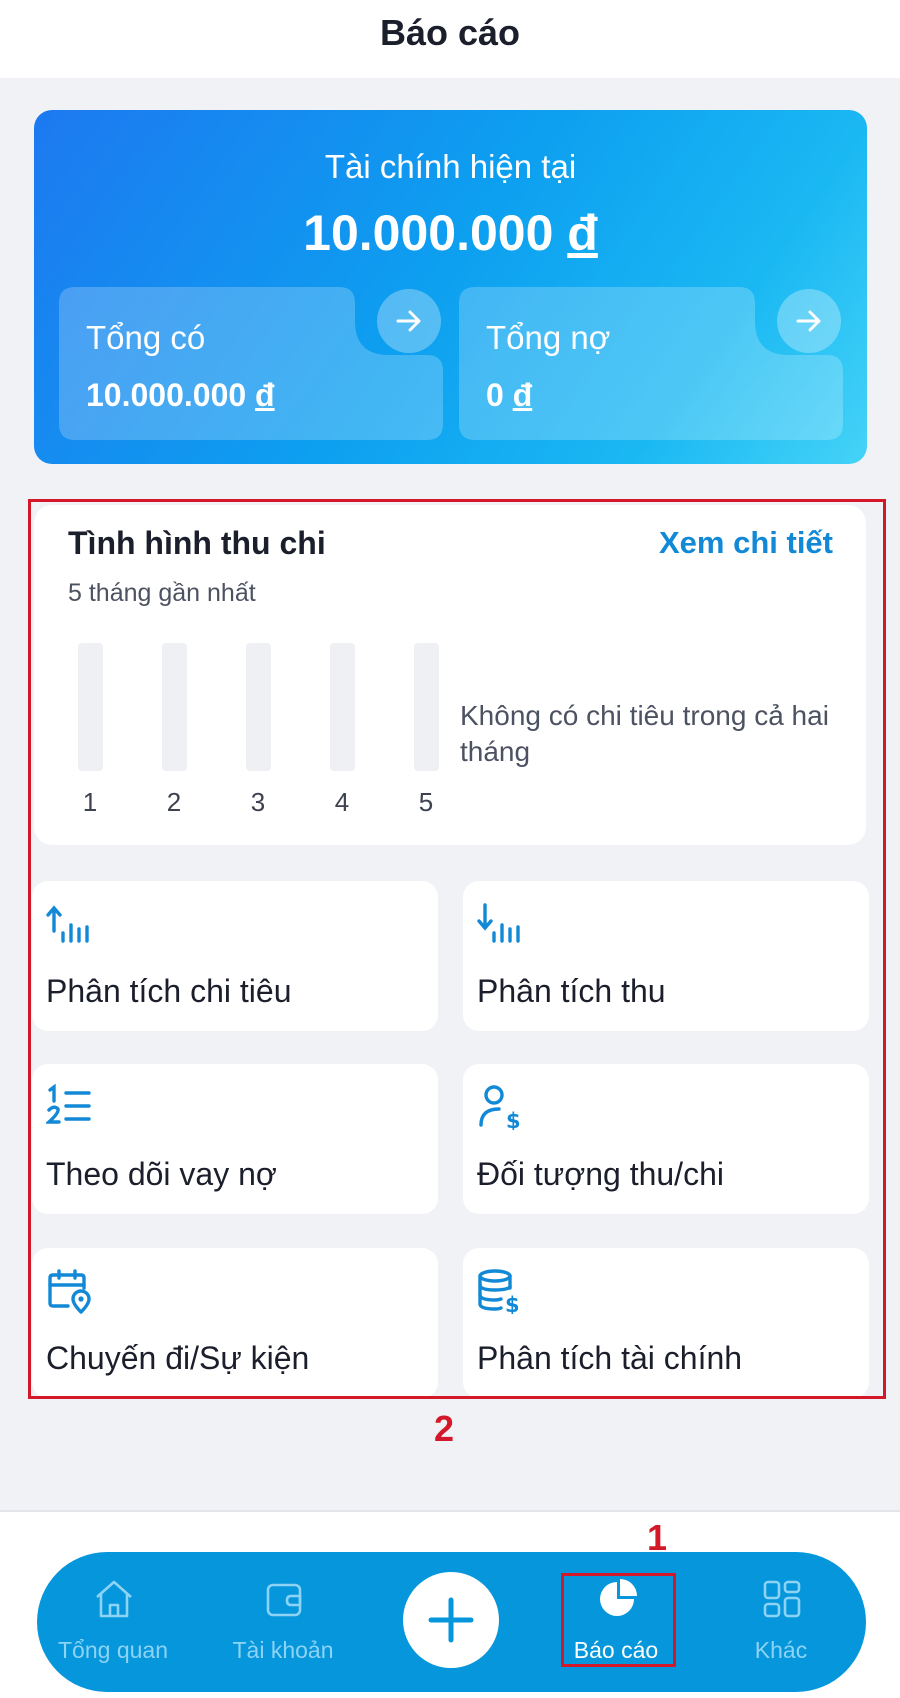  I want to click on tile-label: Chuyến đi/Sự kiện, so click(178, 1358).